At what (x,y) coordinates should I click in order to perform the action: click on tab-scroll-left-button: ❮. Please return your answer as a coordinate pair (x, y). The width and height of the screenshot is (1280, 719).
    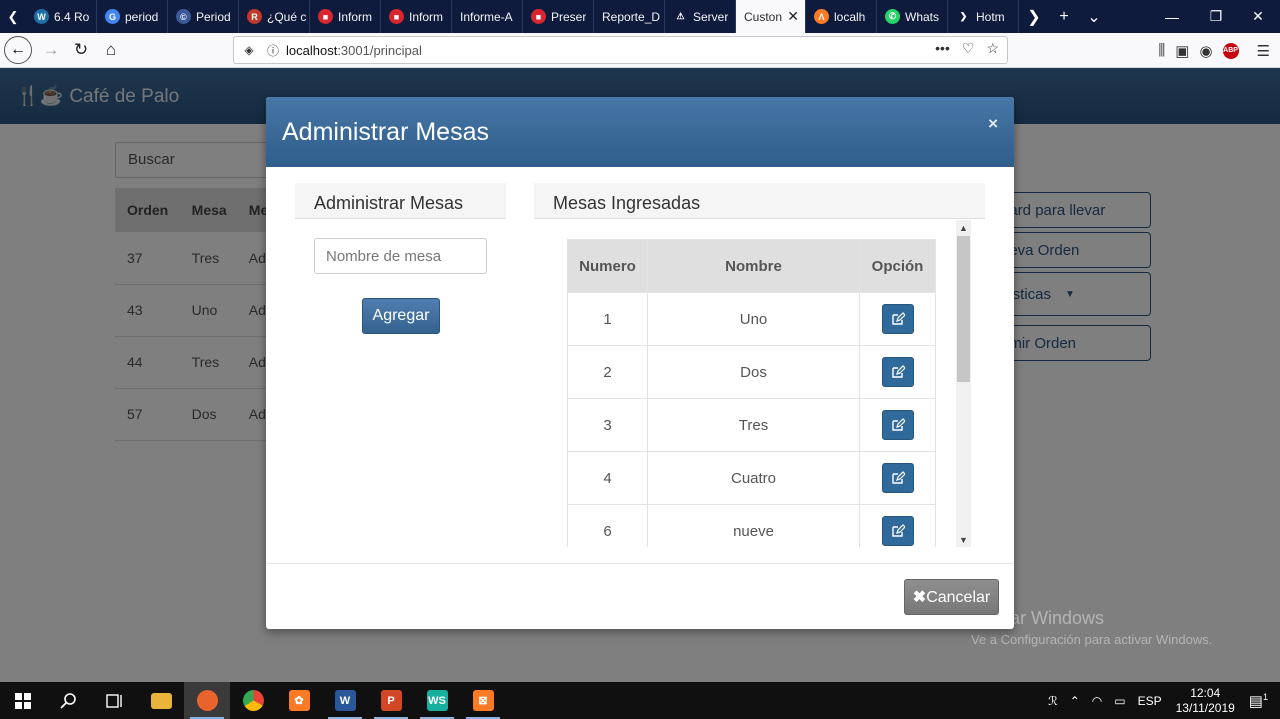
    Looking at the image, I should click on (13, 16).